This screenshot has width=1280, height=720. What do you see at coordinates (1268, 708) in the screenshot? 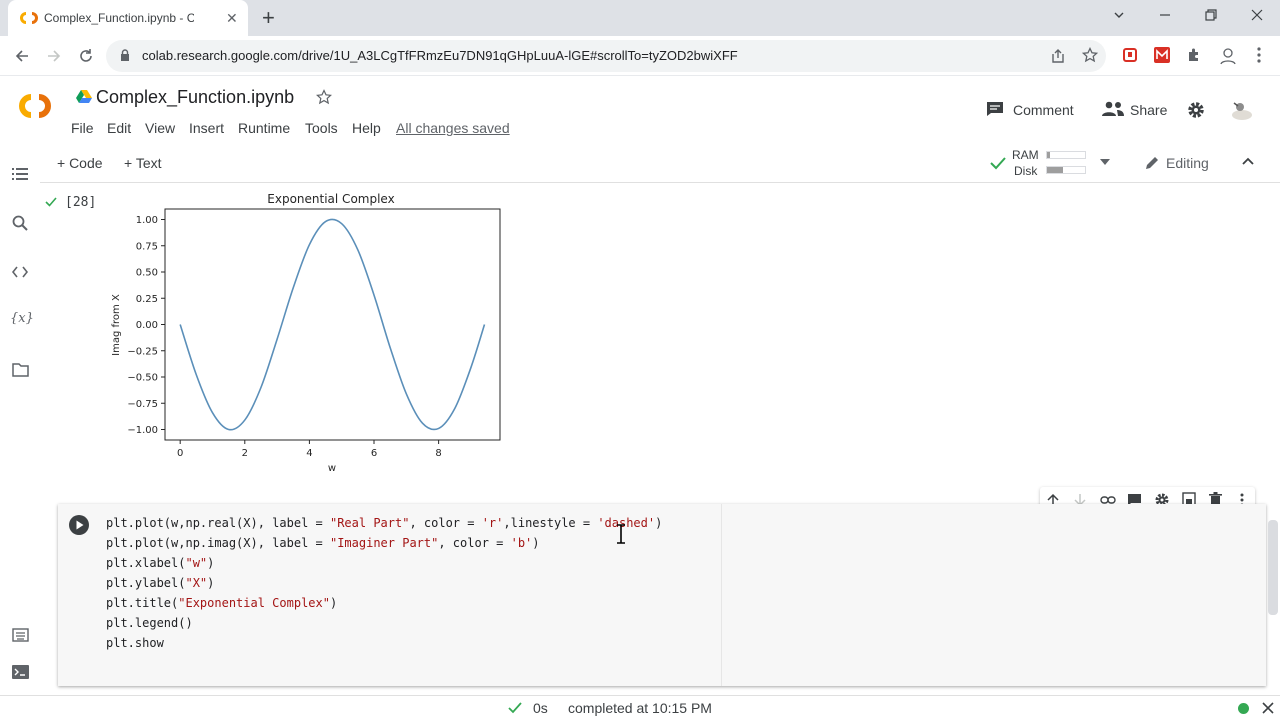
I see `close-status-icon` at bounding box center [1268, 708].